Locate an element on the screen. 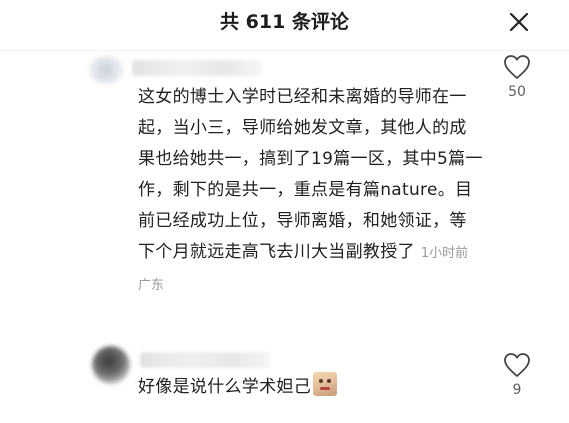 Image resolution: width=569 pixels, height=423 pixels. comment-text: 好像是说什么学术妲己 is located at coordinates (310, 385).